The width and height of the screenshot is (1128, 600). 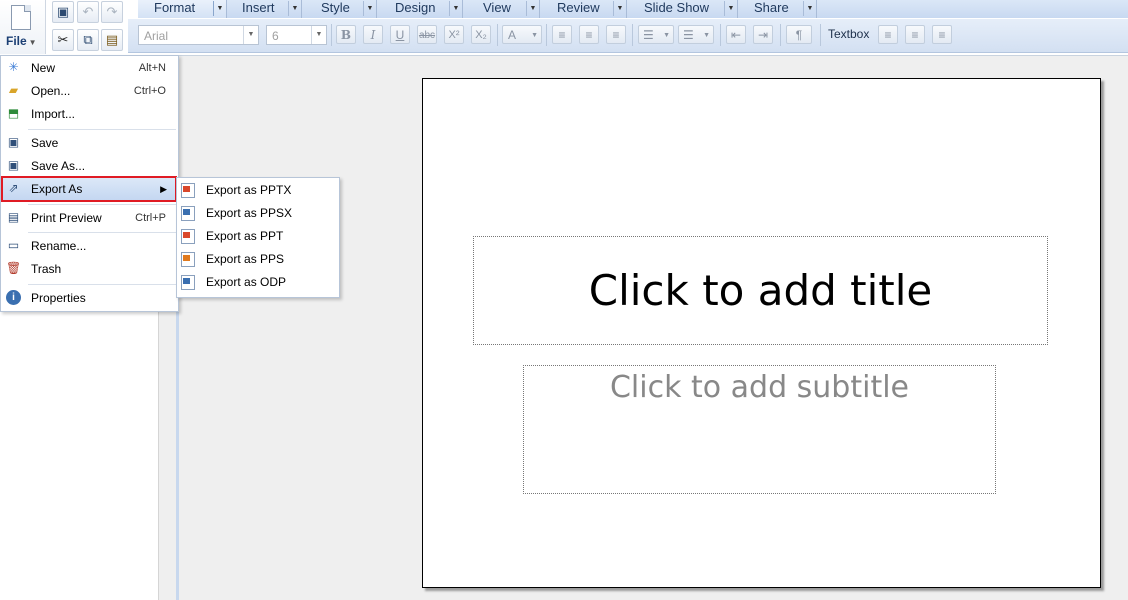 I want to click on align-center-button: ≡, so click(x=589, y=34).